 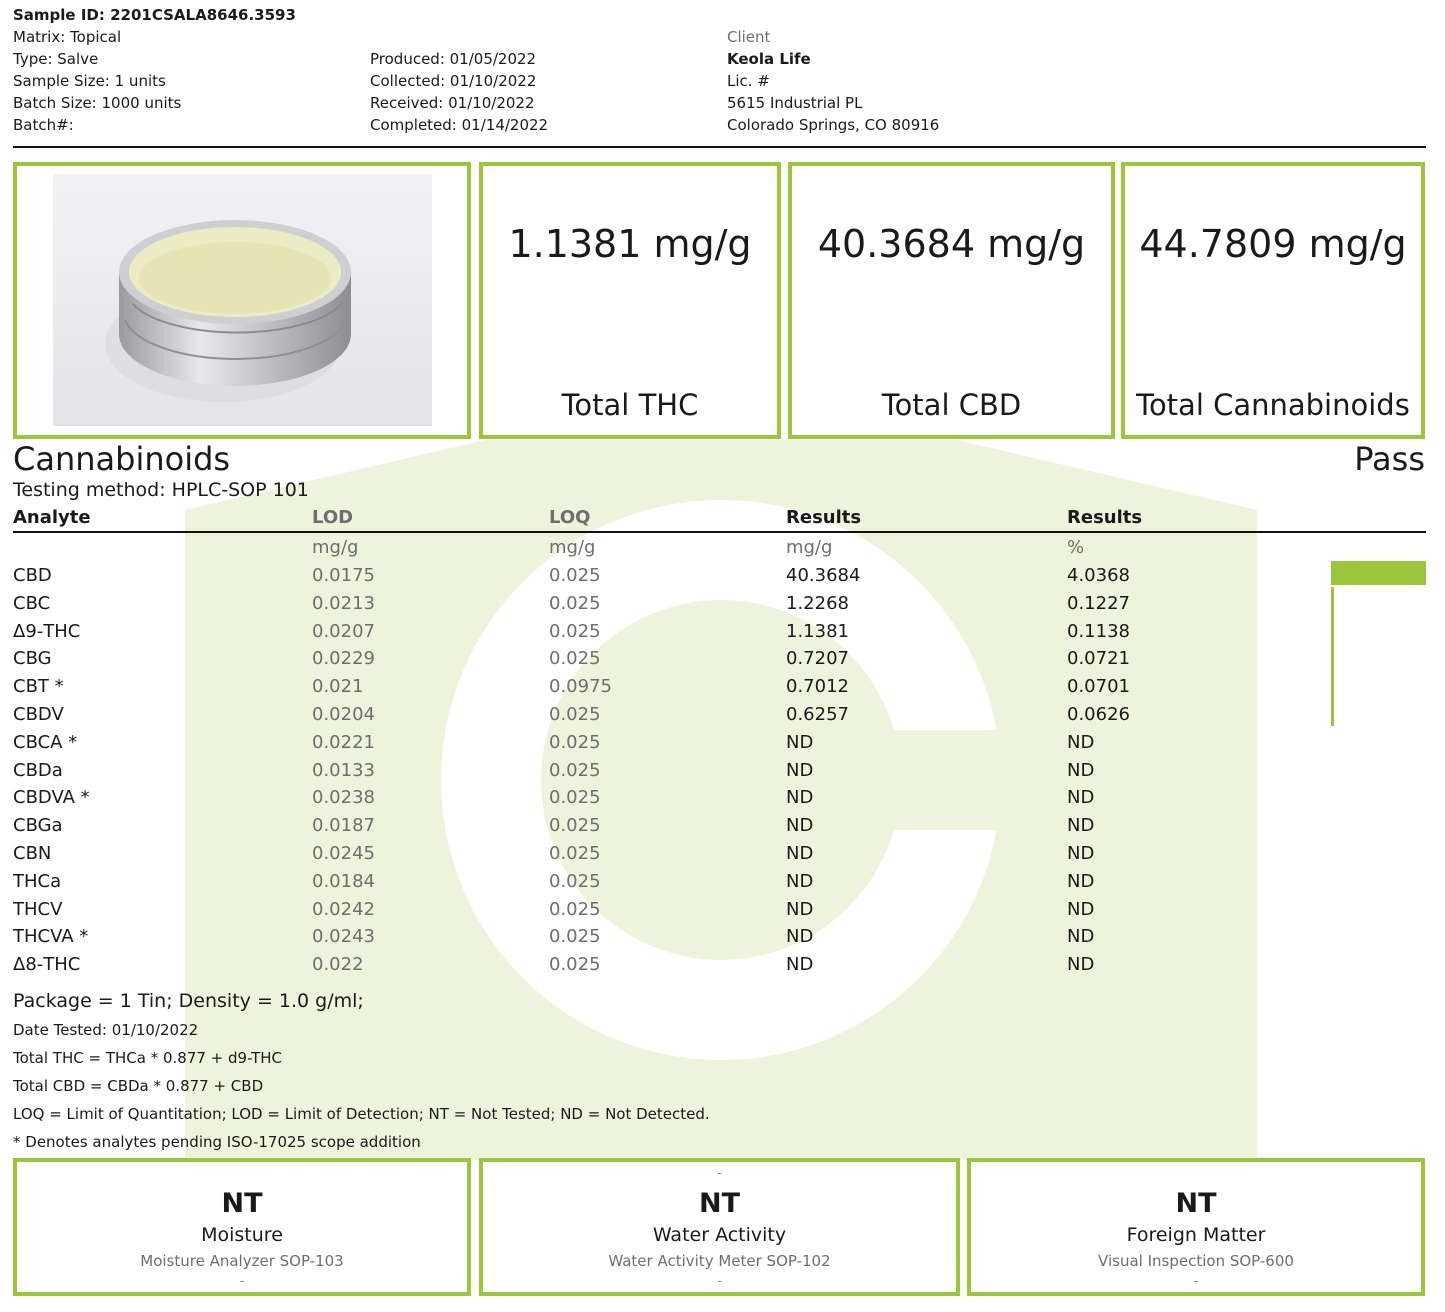 I want to click on total-cbd-value: 40.3684 mg/g, so click(x=951, y=244).